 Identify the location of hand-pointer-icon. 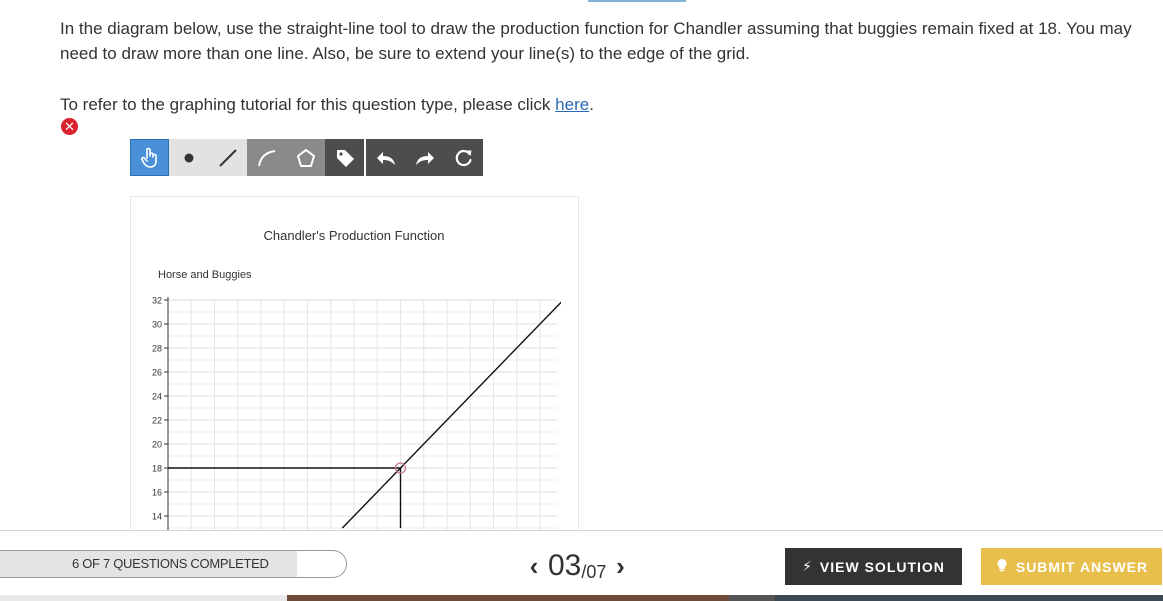
(148, 157).